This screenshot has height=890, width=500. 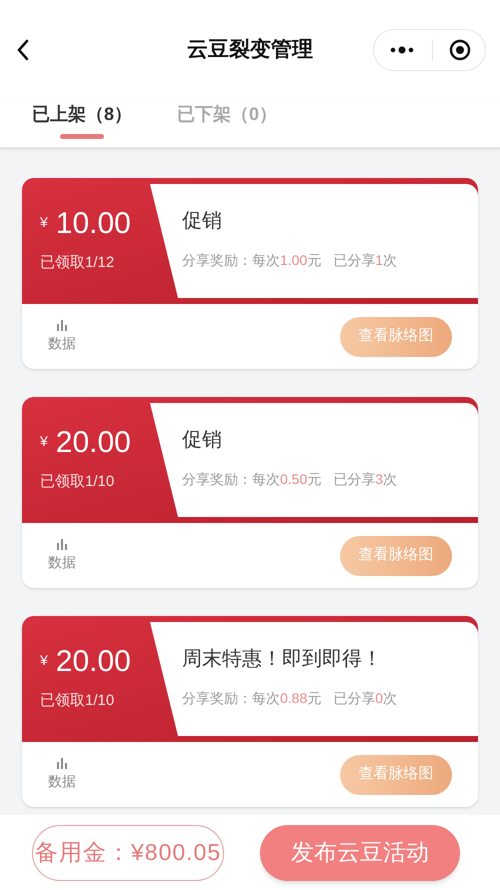 I want to click on page-title: 云豆裂变管理, so click(x=250, y=49).